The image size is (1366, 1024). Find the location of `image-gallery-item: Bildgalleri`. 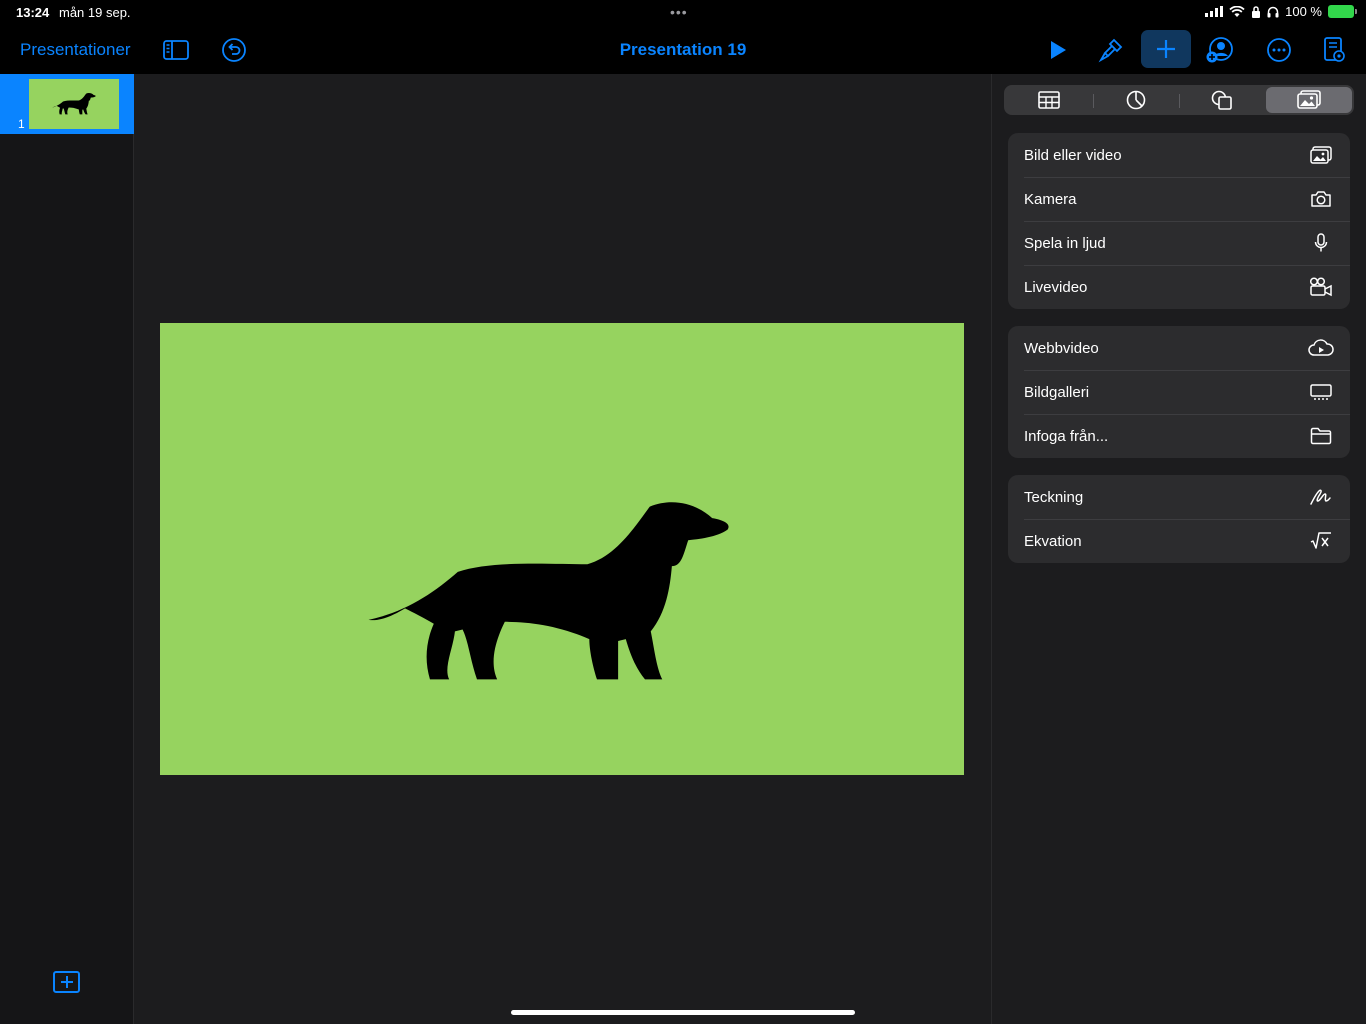

image-gallery-item: Bildgalleri is located at coordinates (1179, 392).